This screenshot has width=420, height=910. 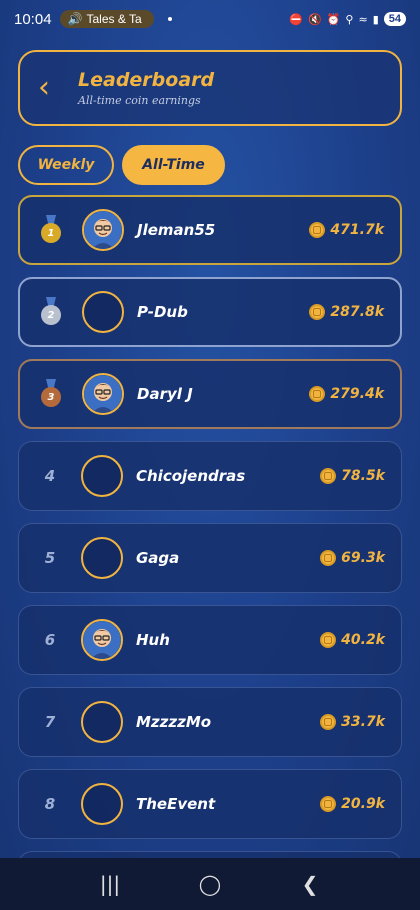 What do you see at coordinates (363, 722) in the screenshot?
I see `coin-value: 33.7k` at bounding box center [363, 722].